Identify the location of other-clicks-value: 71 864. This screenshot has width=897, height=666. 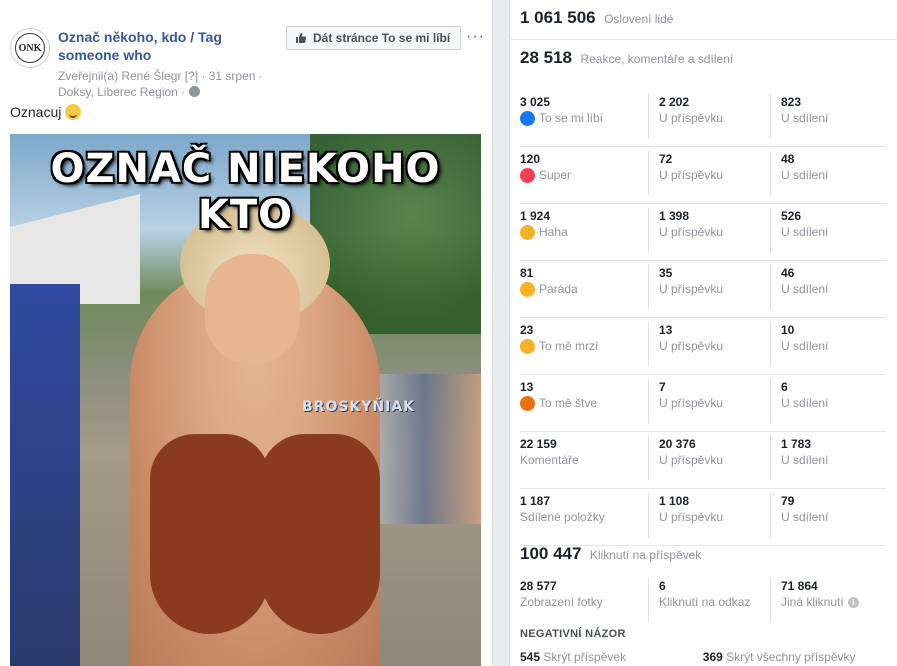
(799, 586).